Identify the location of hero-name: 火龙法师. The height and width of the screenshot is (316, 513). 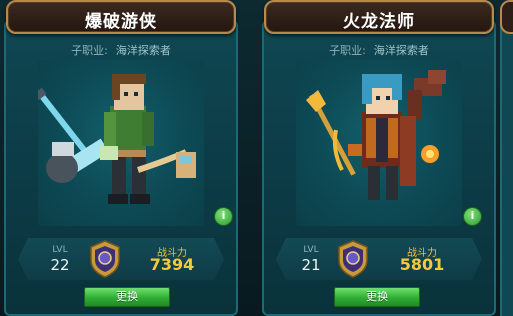
(379, 22).